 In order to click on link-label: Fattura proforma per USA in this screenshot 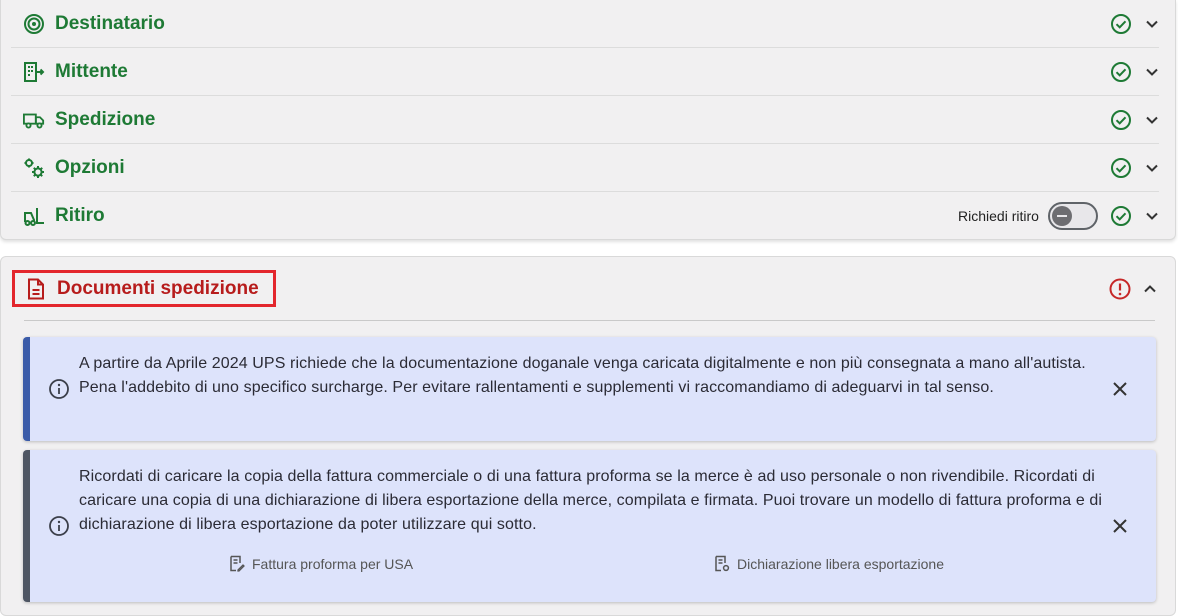, I will do `click(333, 563)`.